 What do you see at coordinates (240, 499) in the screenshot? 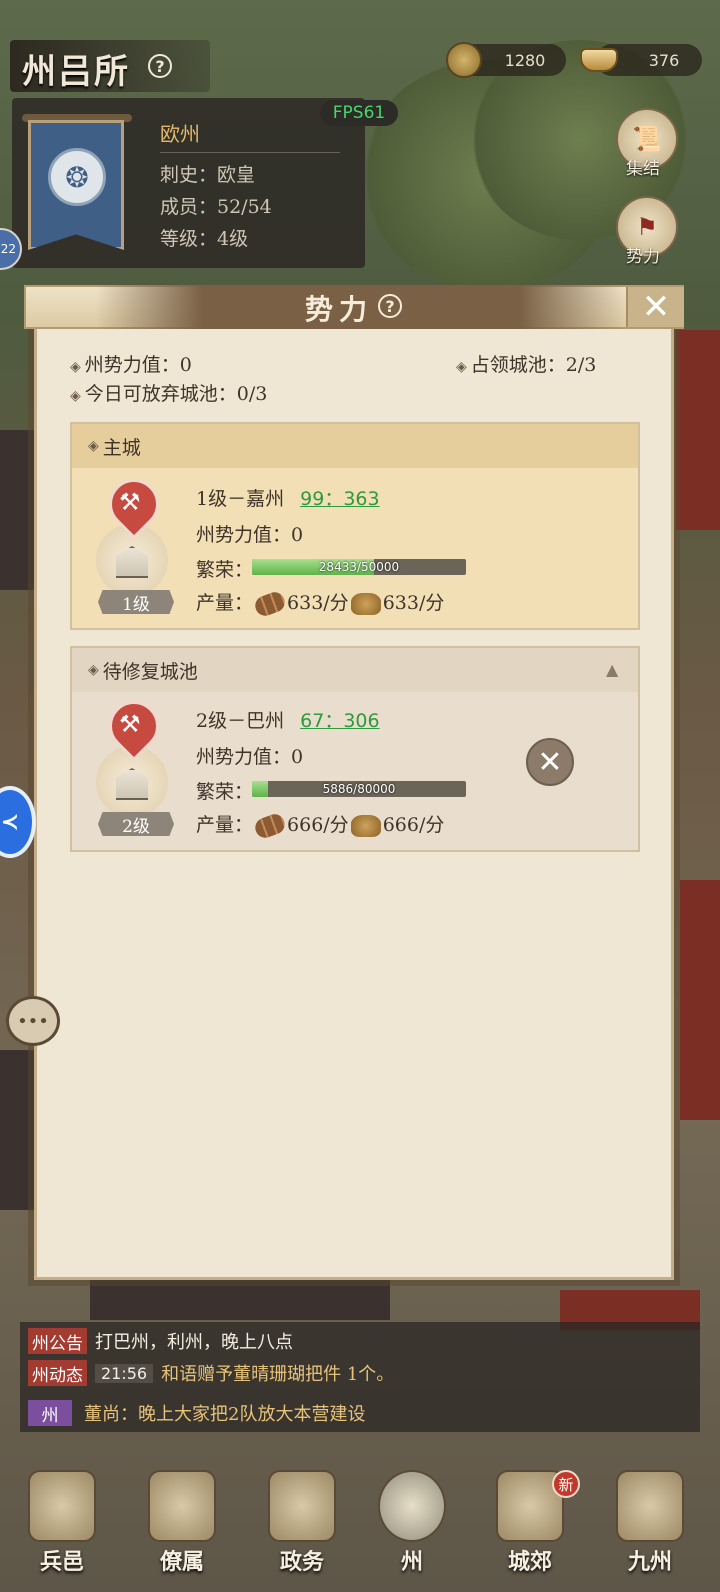
I see `city-name: 1级－嘉州` at bounding box center [240, 499].